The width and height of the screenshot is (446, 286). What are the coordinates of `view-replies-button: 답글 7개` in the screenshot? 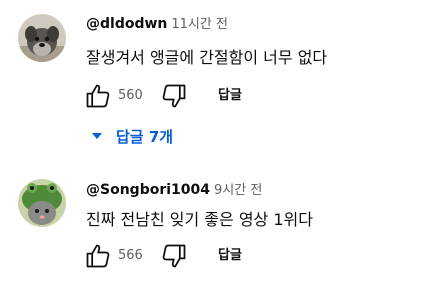 It's located at (132, 137).